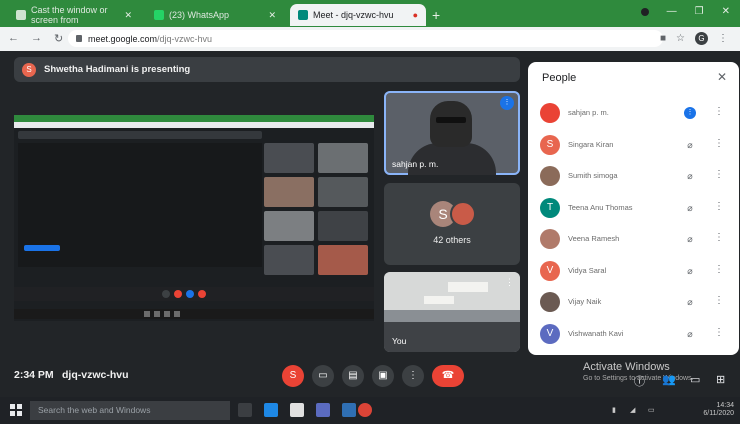  I want to click on back-icon: ←, so click(13, 38).